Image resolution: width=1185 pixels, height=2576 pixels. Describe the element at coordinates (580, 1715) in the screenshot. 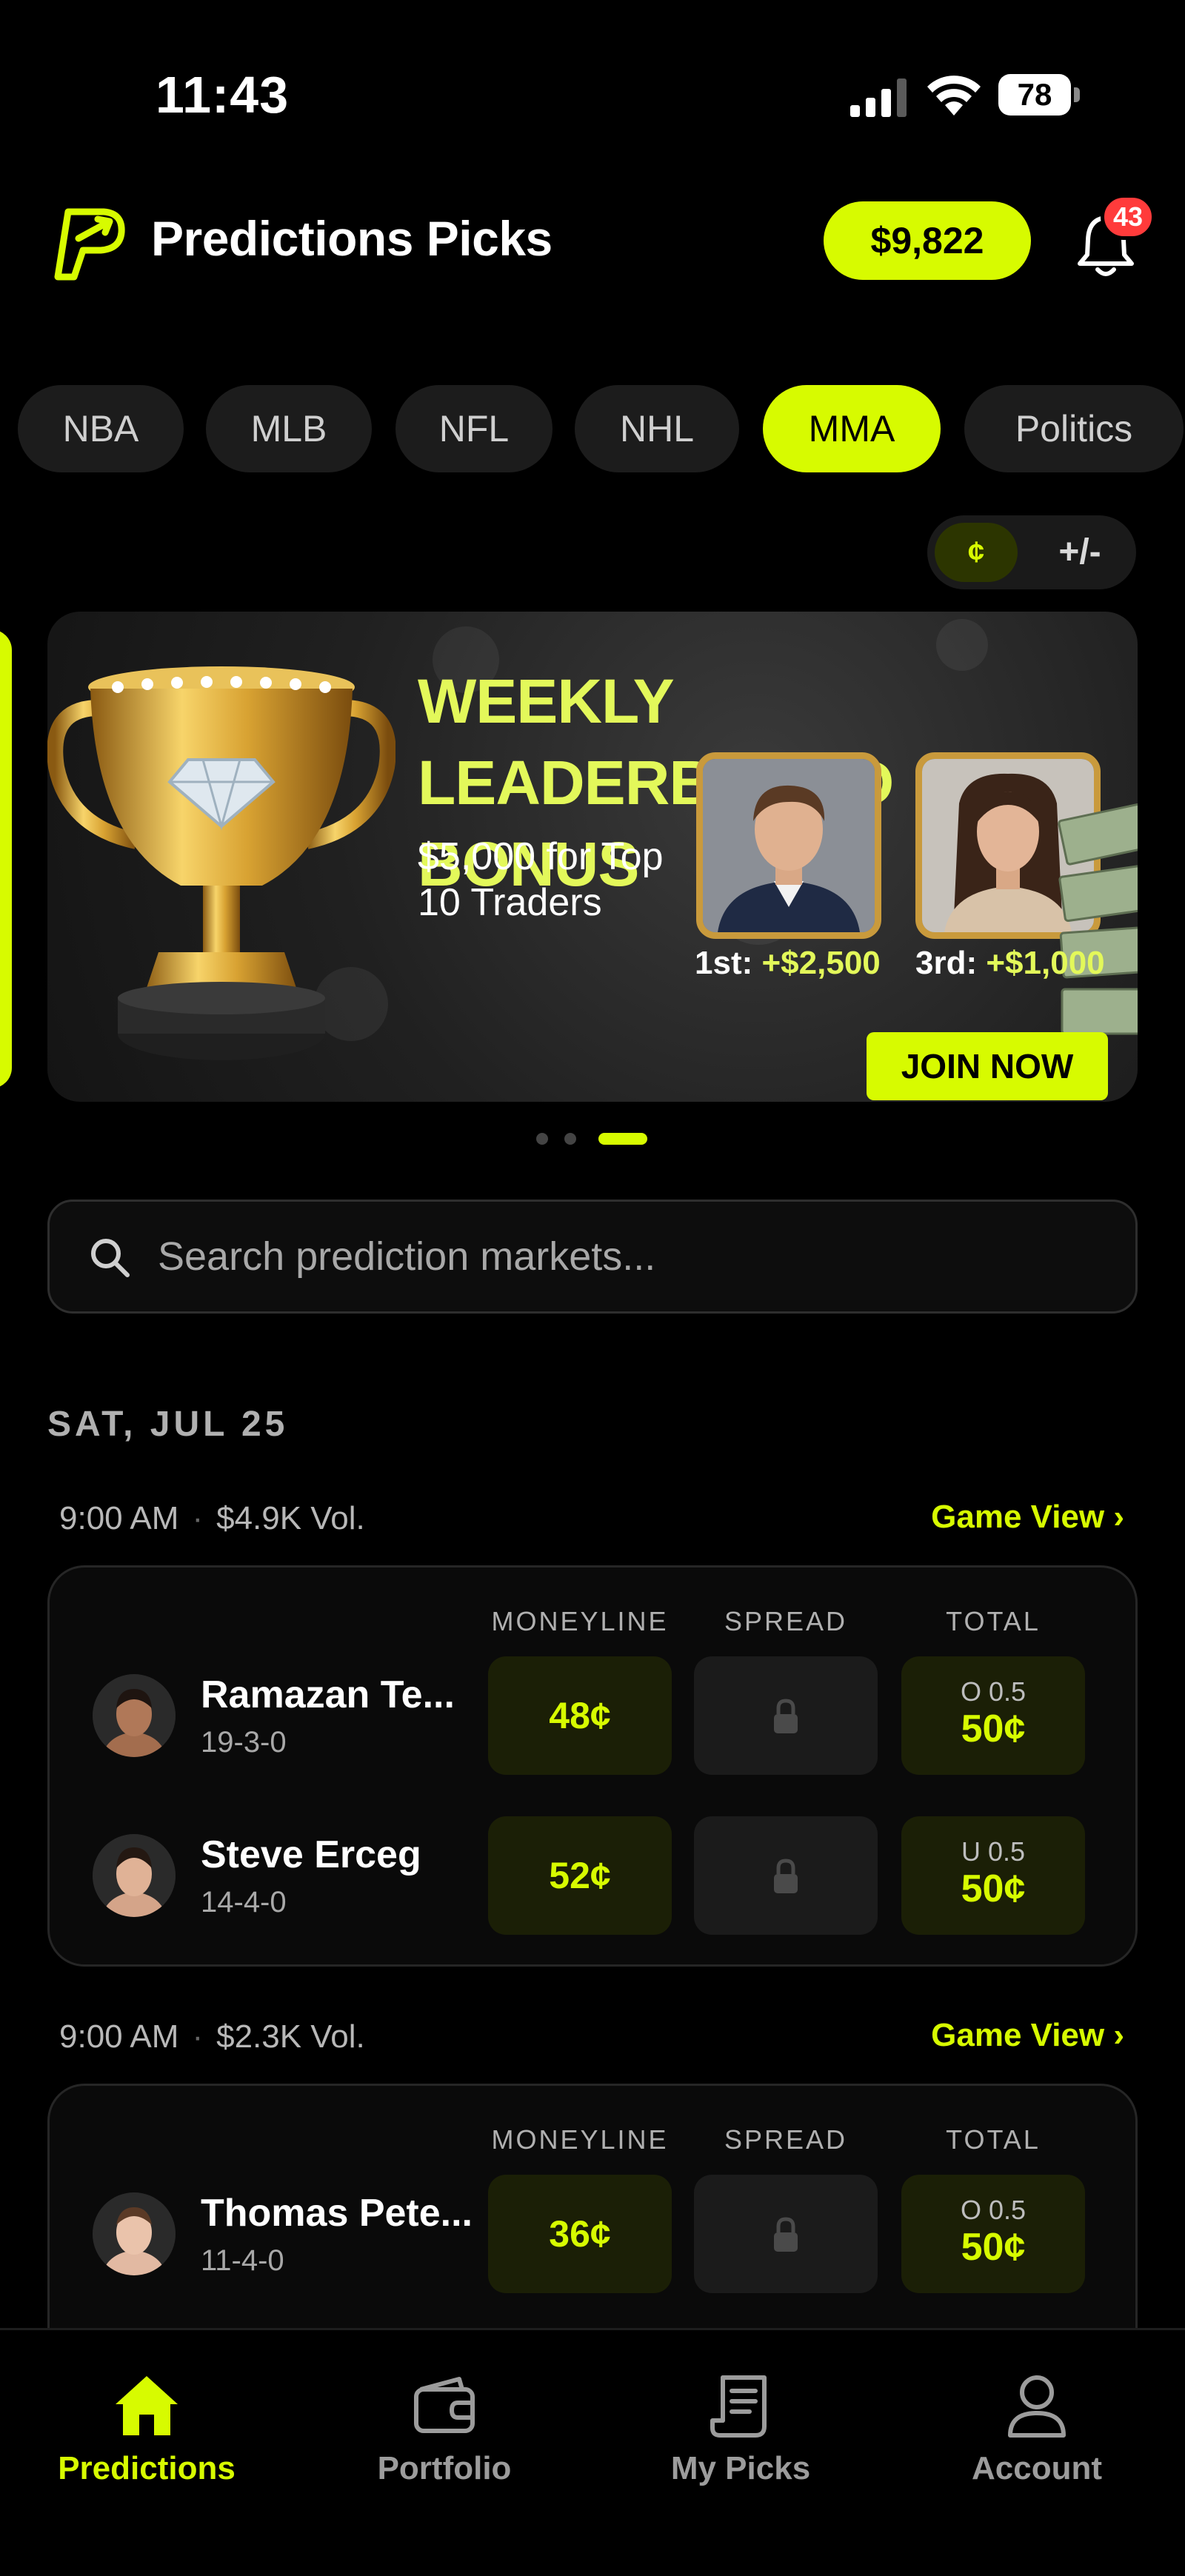

I see `moneyline-odds-button: 48¢` at that location.